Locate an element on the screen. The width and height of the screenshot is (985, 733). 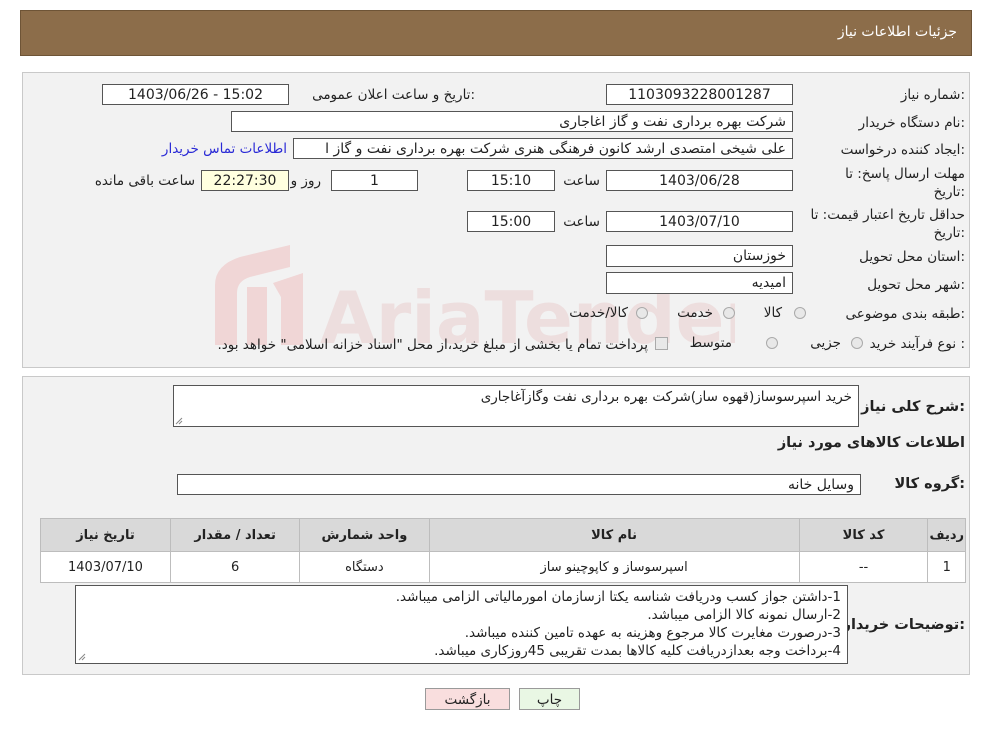
buyer-note-line-2: 2-ارسال نمونه کالا الزامی میباشد. is located at coordinates (744, 615).